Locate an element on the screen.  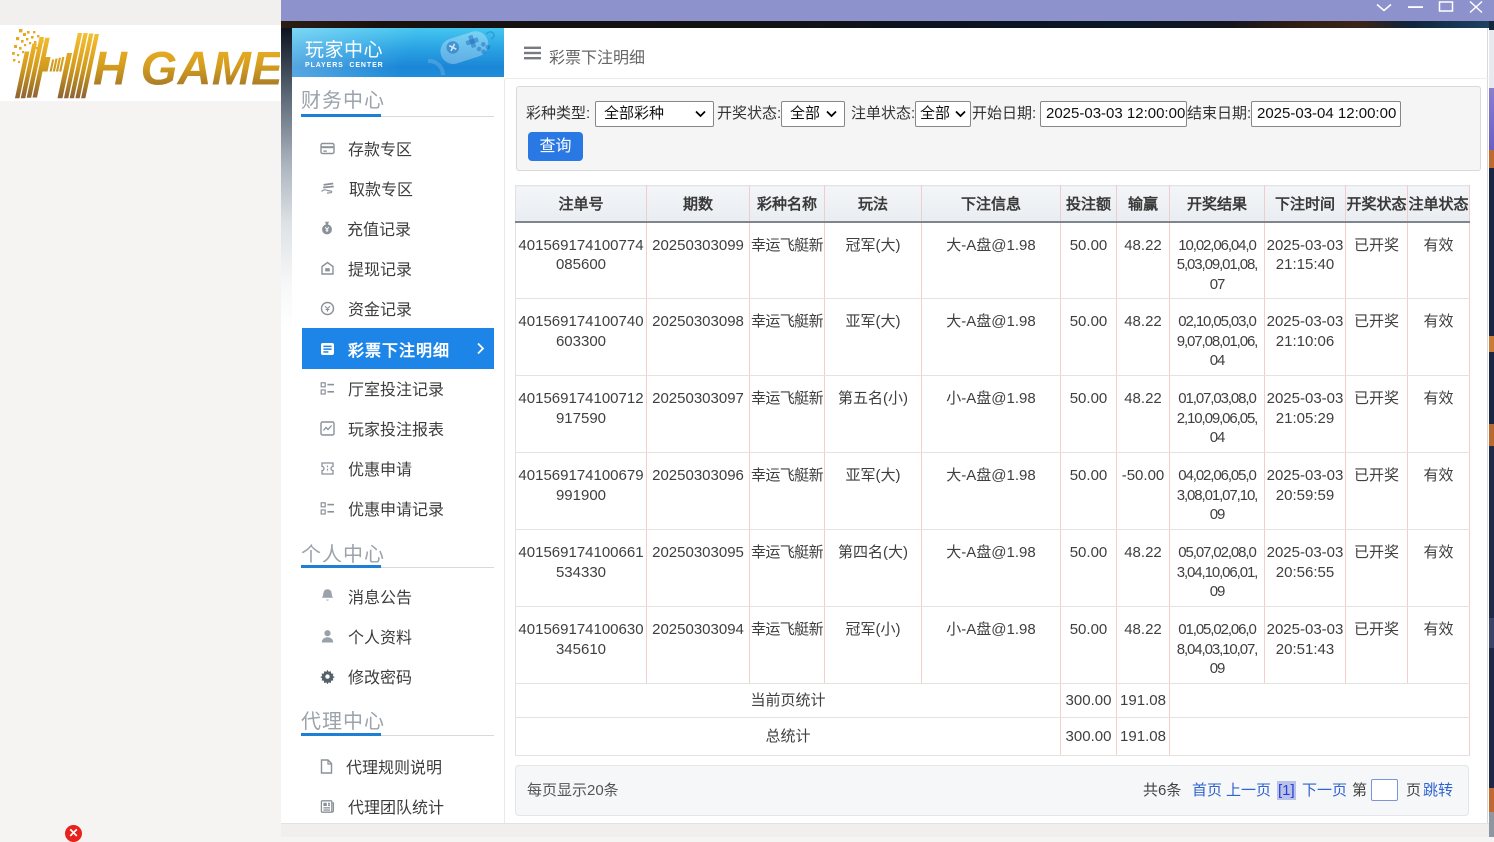
svg-text: H GAME is located at coordinates (186, 68).